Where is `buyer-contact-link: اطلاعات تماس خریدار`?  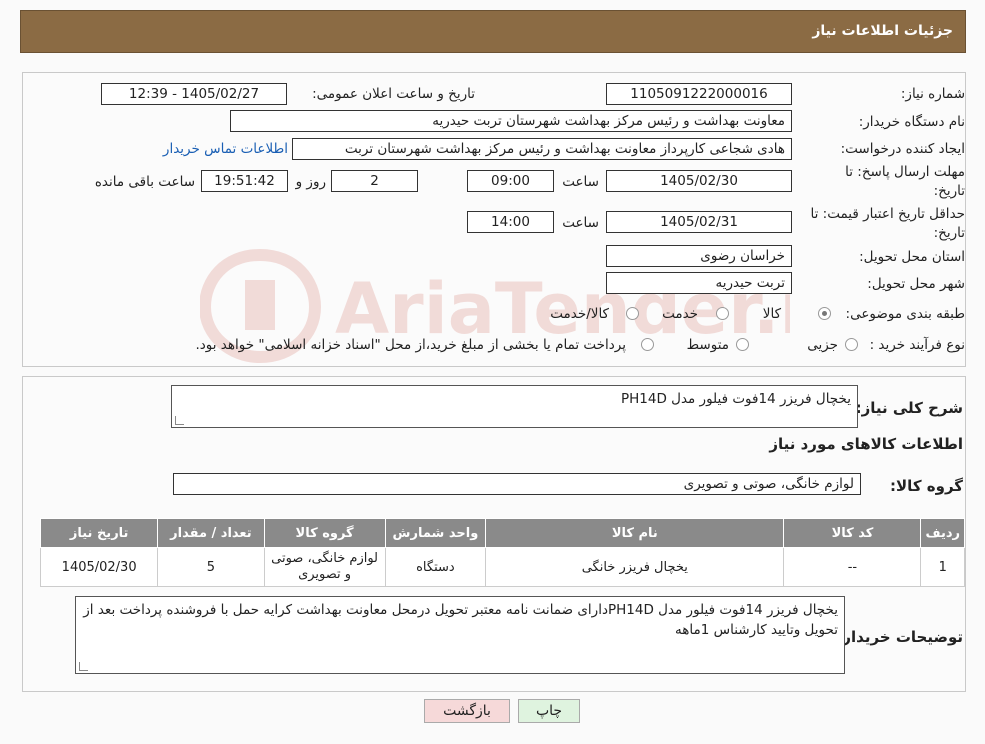 buyer-contact-link: اطلاعات تماس خریدار is located at coordinates (225, 149).